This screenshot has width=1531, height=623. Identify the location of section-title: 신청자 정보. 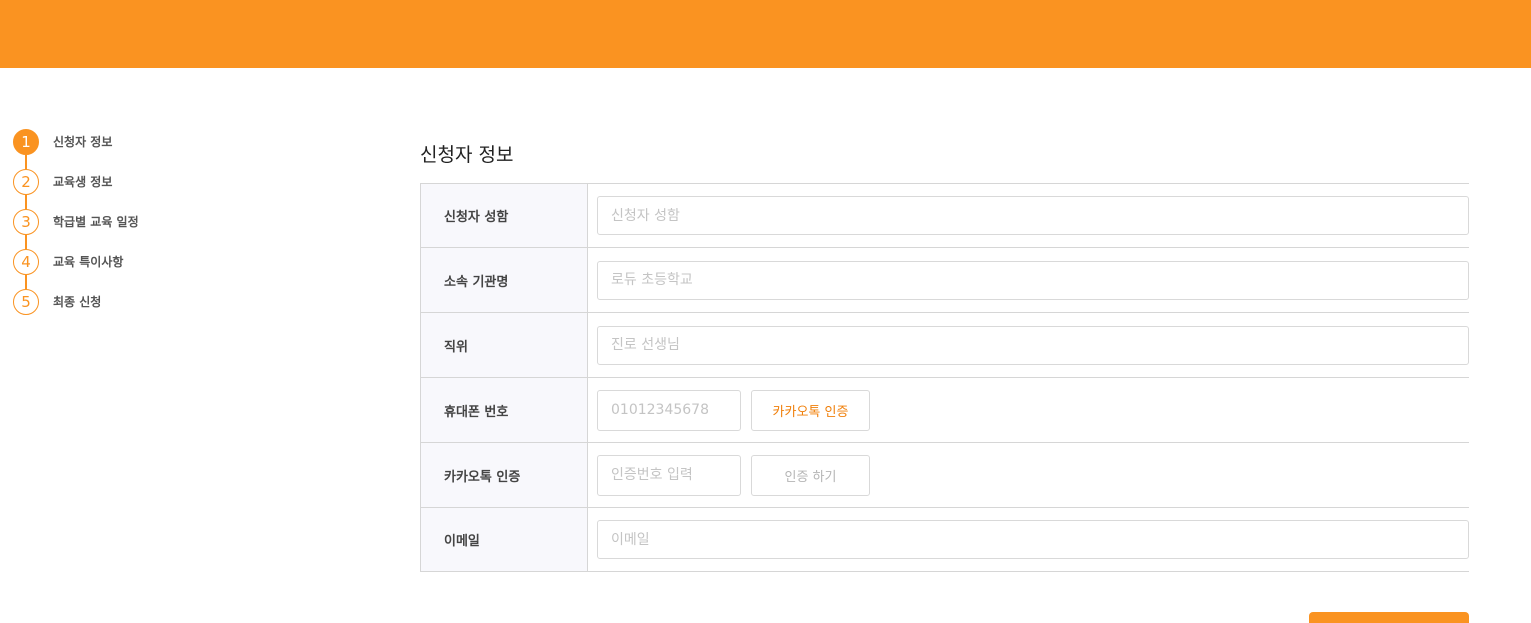
(467, 155).